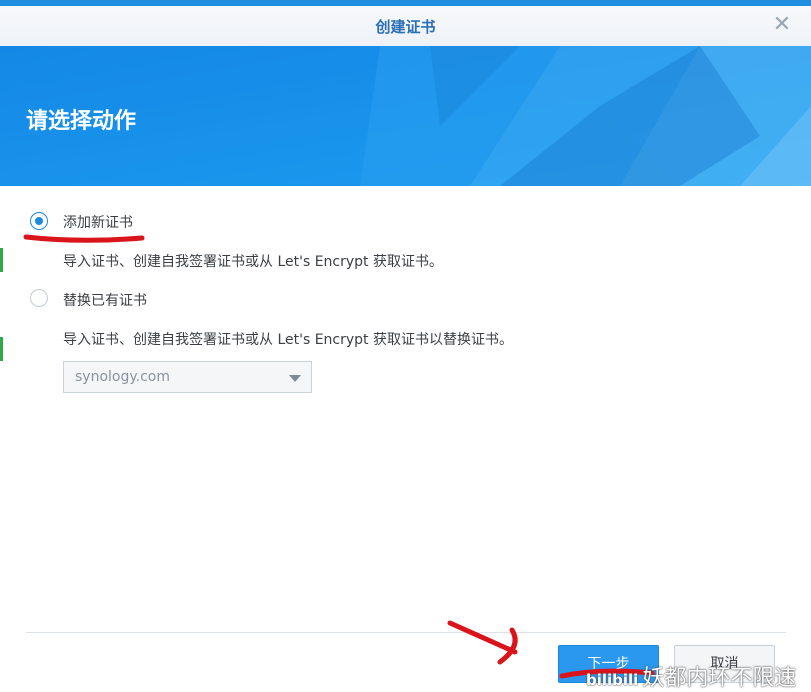  What do you see at coordinates (782, 25) in the screenshot?
I see `close-icon: ✕` at bounding box center [782, 25].